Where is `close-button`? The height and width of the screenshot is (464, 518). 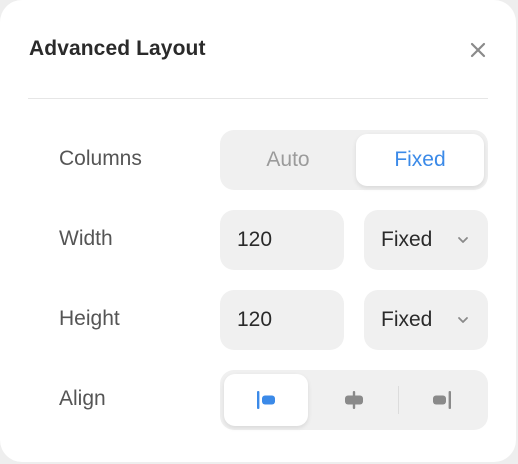 close-button is located at coordinates (478, 50).